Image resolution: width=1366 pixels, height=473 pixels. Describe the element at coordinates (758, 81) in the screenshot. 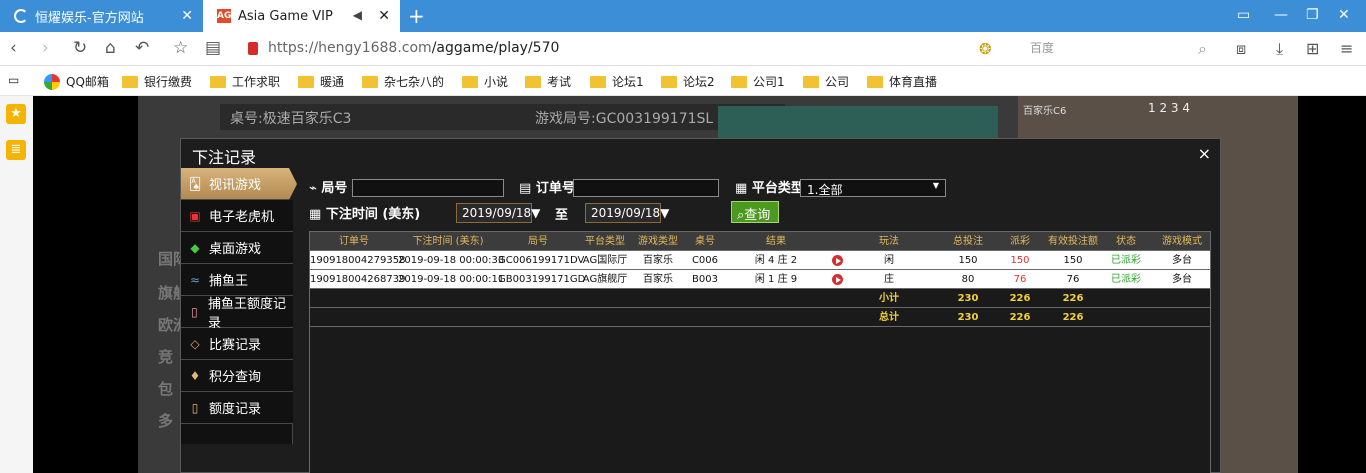

I see `bookmark-folder: 公司1` at that location.